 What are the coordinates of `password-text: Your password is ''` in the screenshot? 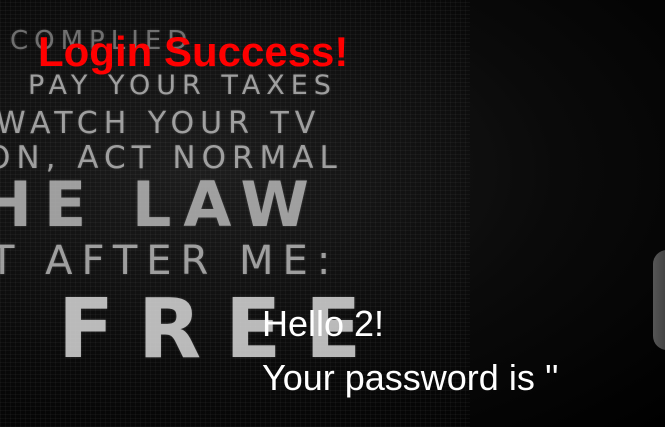 It's located at (410, 377).